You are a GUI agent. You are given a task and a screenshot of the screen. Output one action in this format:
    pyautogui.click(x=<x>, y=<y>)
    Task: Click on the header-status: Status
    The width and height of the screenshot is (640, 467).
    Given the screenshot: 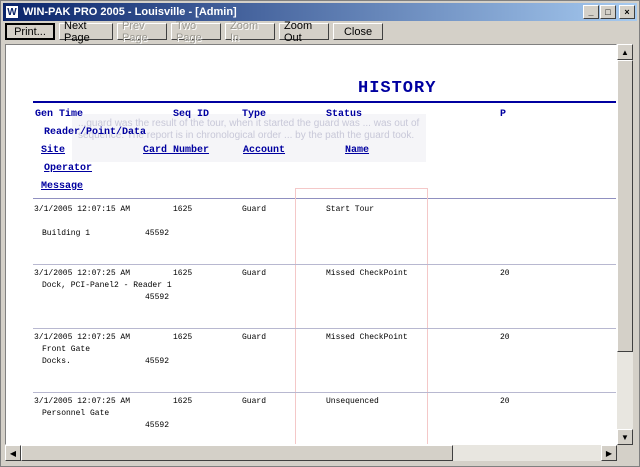 What is the action you would take?
    pyautogui.click(x=344, y=114)
    